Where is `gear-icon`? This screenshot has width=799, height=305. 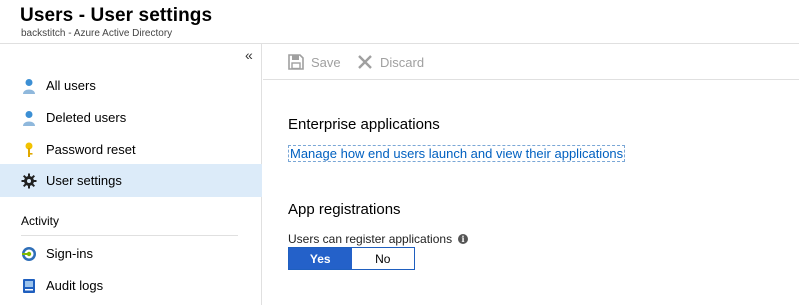
gear-icon is located at coordinates (29, 181).